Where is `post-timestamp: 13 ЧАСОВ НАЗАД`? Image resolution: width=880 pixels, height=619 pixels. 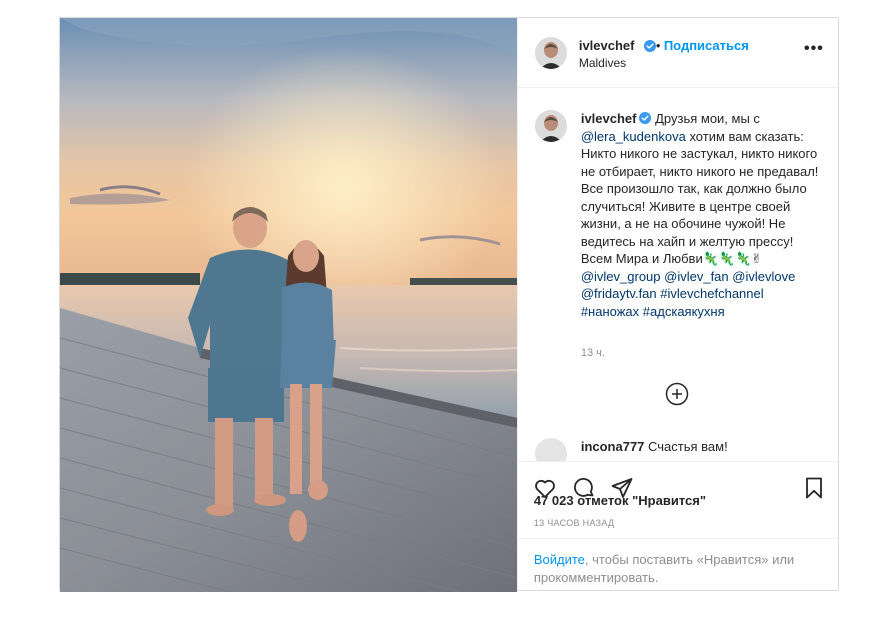
post-timestamp: 13 ЧАСОВ НАЗАД is located at coordinates (574, 523).